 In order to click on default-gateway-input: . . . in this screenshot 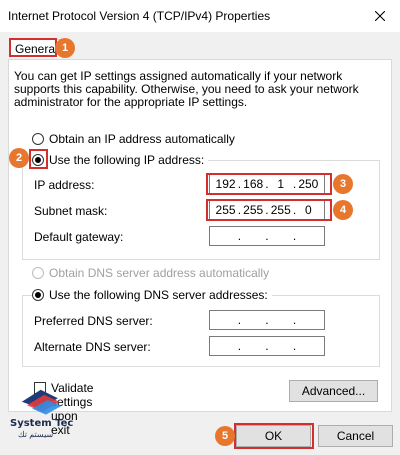, I will do `click(267, 236)`.